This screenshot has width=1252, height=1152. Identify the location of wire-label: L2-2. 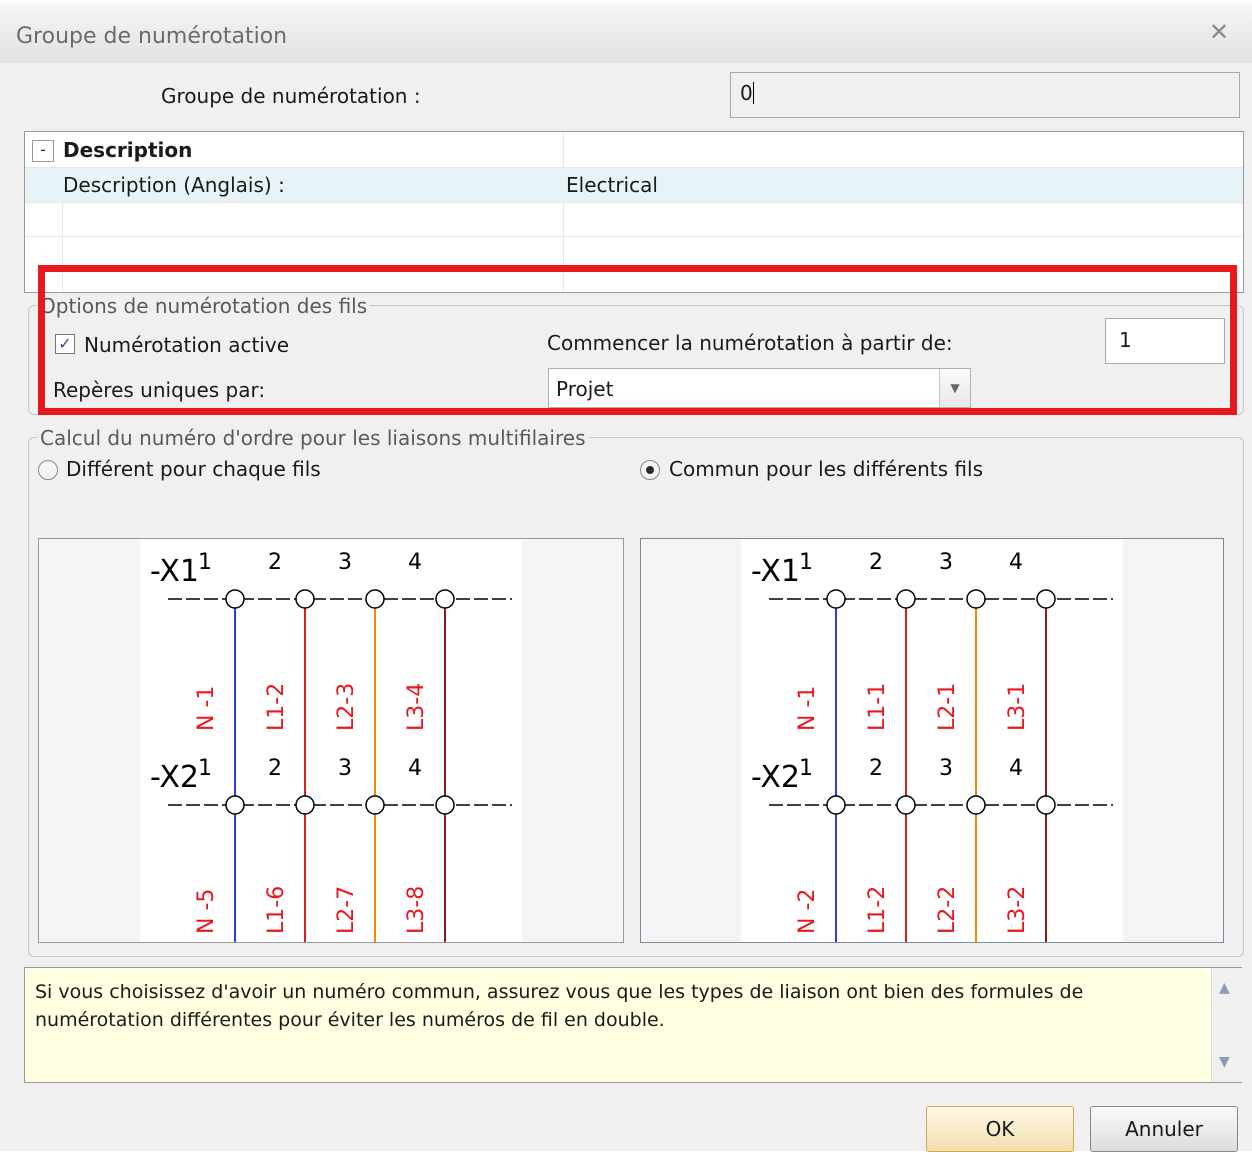
(947, 910).